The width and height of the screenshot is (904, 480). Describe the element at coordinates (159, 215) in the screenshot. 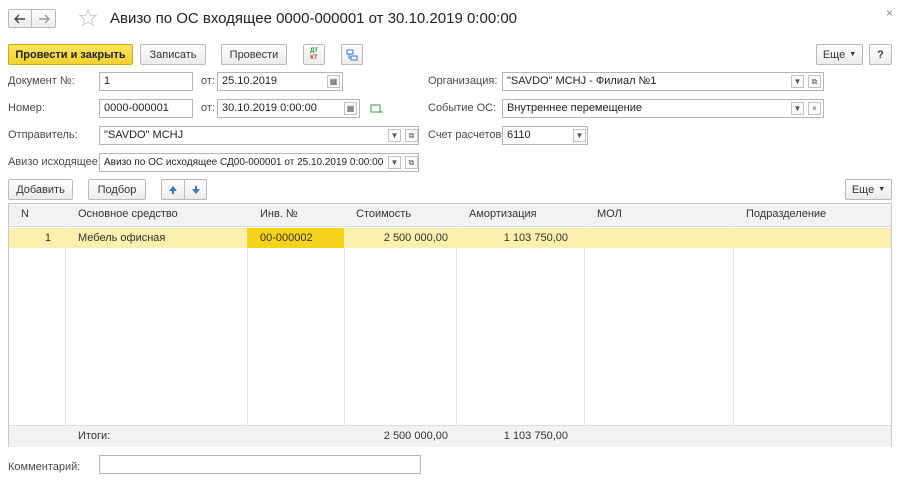

I see `column-header: Основное средство` at that location.